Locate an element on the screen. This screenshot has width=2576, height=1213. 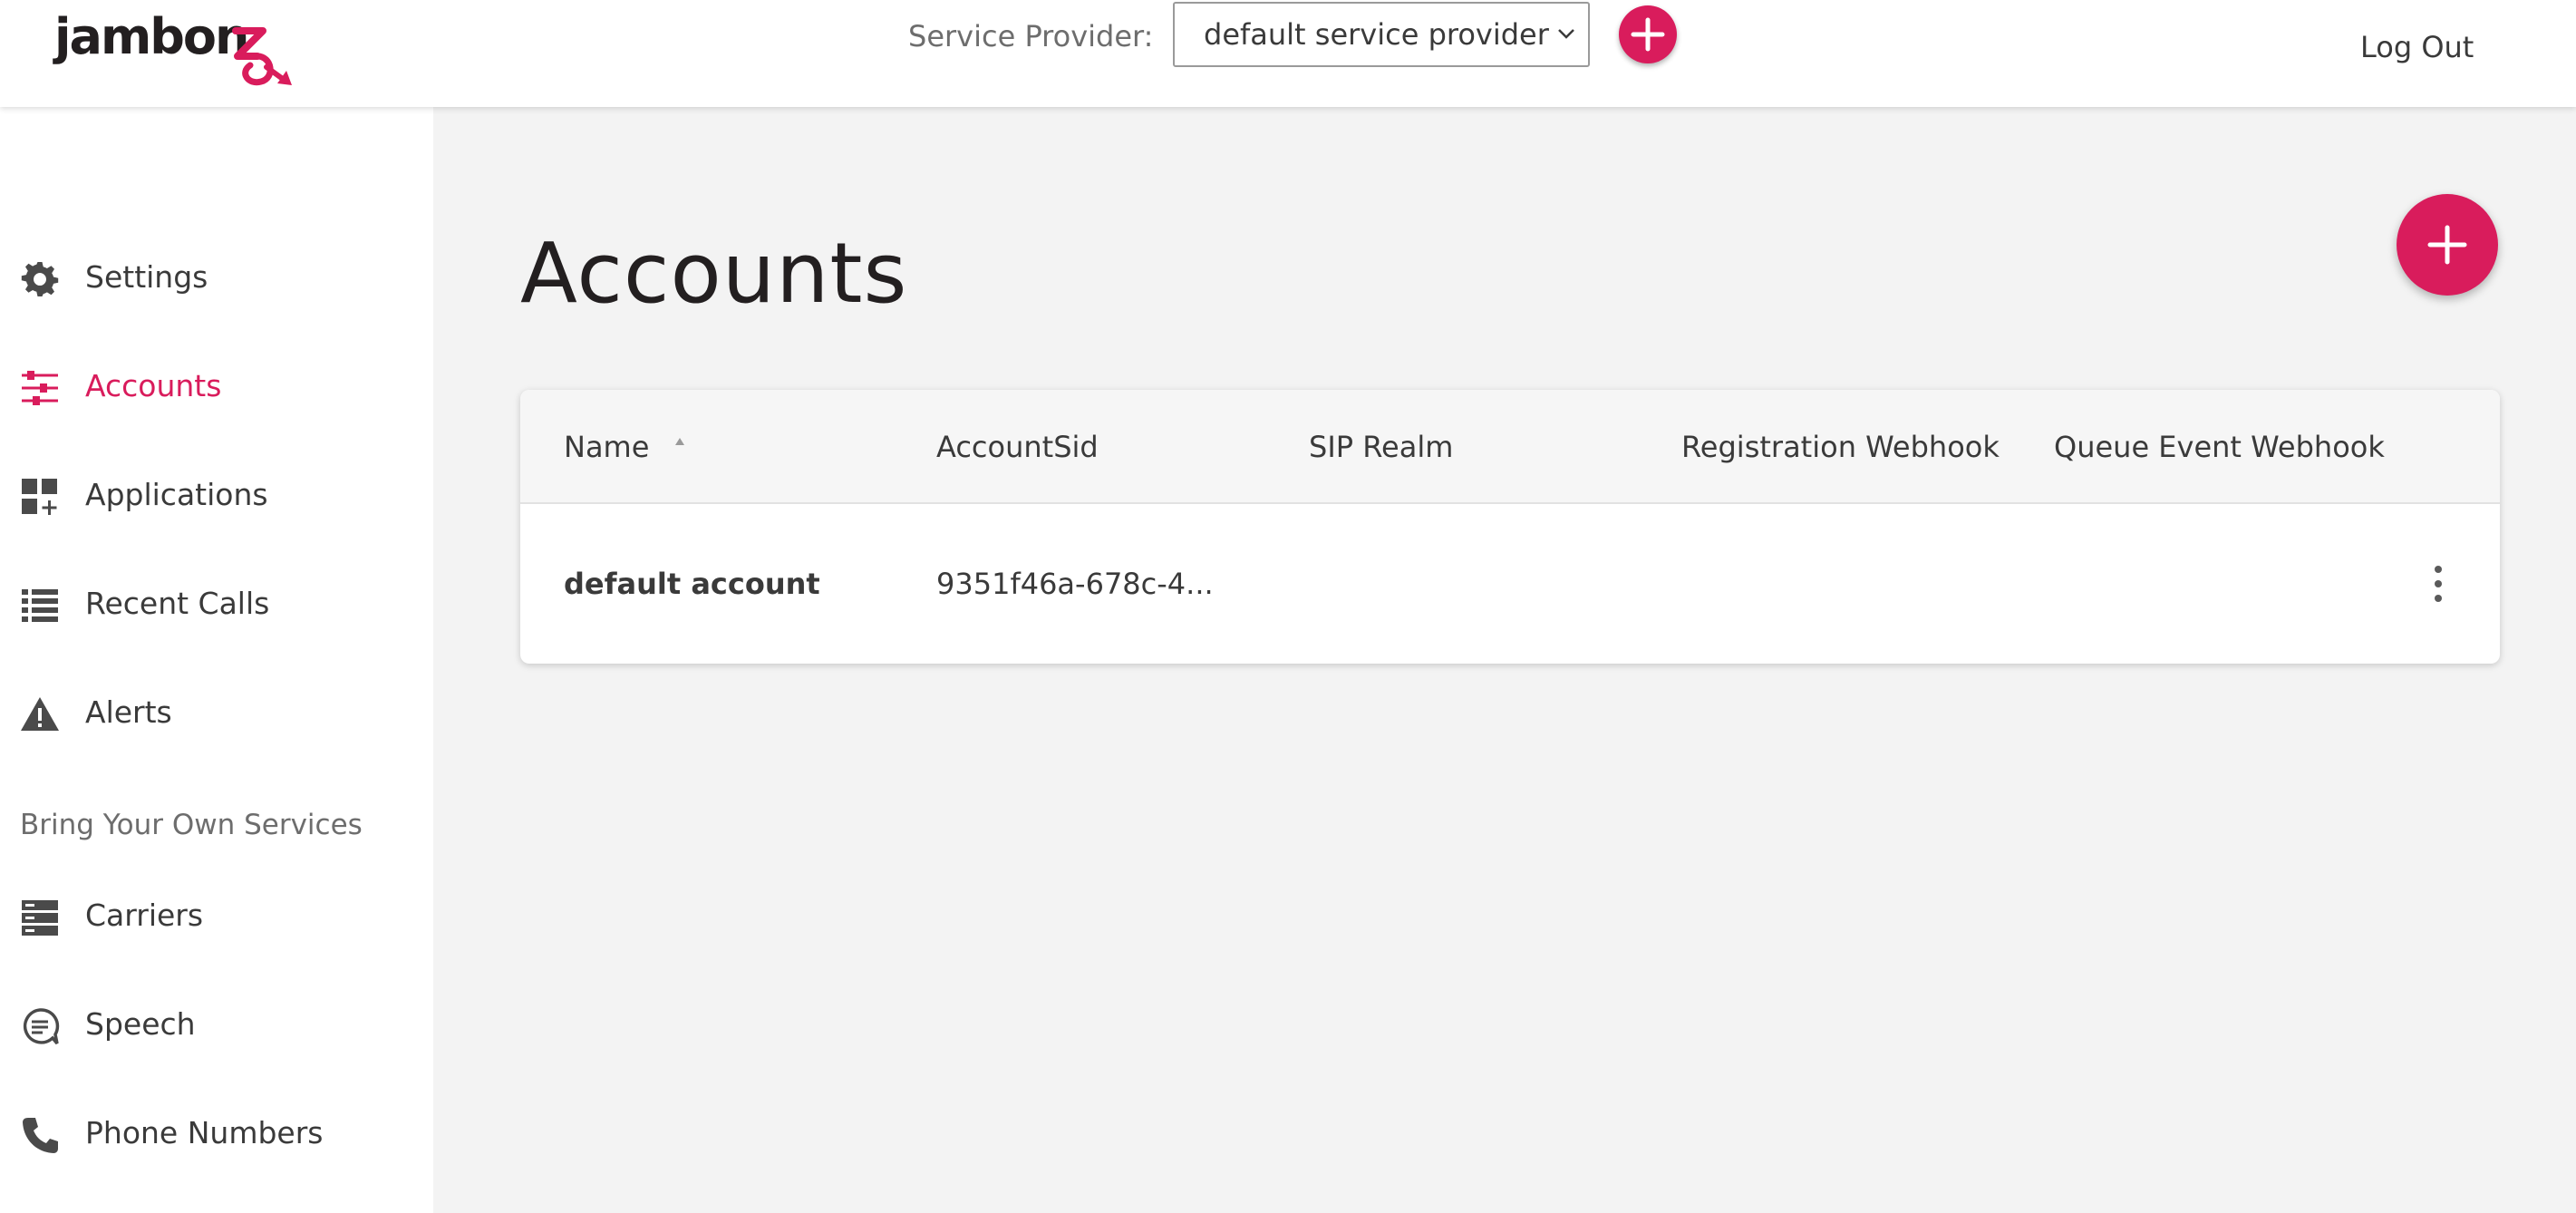
sidebar-item-recent-calls: Recent Calls is located at coordinates (216, 604).